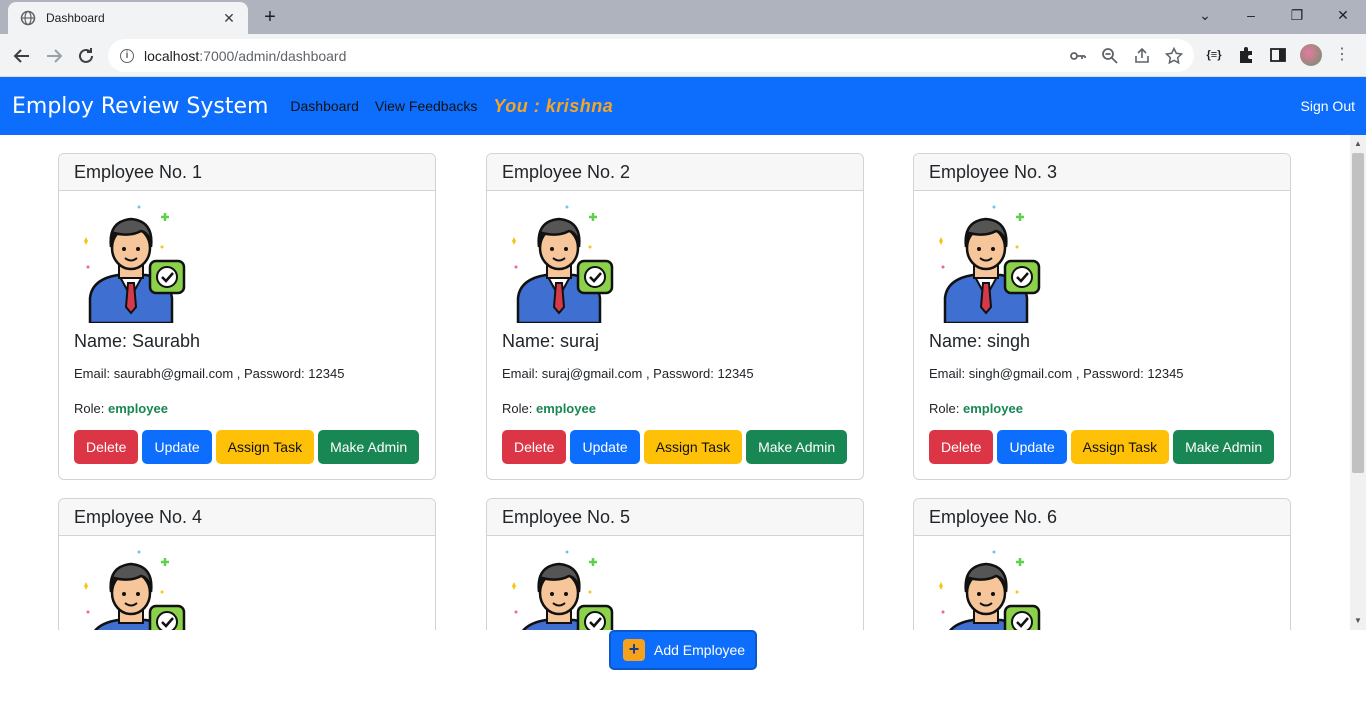  What do you see at coordinates (1102, 517) in the screenshot?
I see `card-header: Employee No. 6` at bounding box center [1102, 517].